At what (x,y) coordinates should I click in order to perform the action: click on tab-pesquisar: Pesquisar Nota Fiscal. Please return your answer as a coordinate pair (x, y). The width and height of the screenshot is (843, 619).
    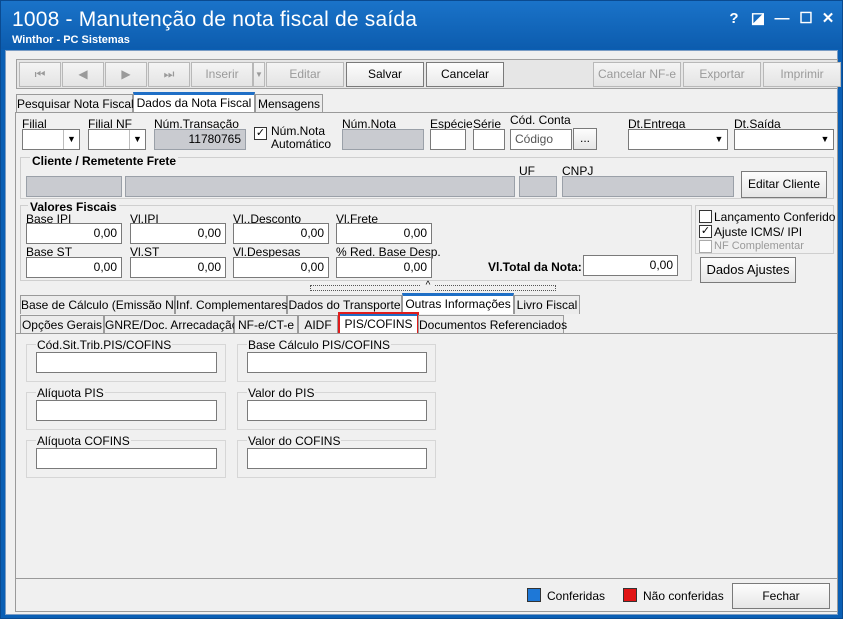
    Looking at the image, I should click on (75, 103).